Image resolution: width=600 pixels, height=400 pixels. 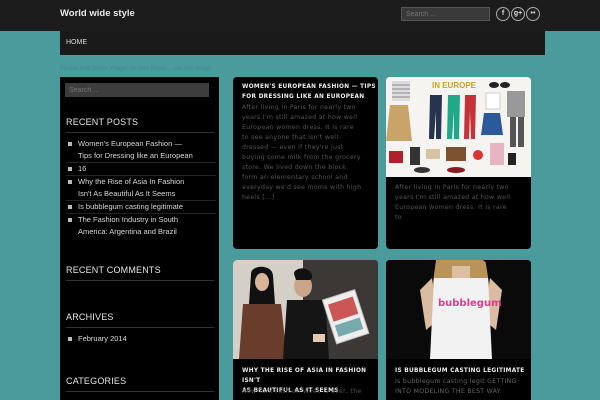 What do you see at coordinates (97, 13) in the screenshot?
I see `site-title: World wide style` at bounding box center [97, 13].